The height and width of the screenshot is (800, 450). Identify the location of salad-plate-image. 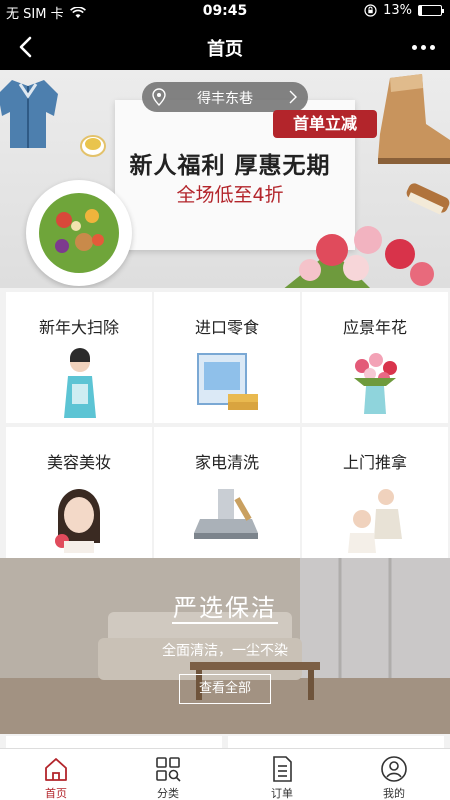
(79, 233).